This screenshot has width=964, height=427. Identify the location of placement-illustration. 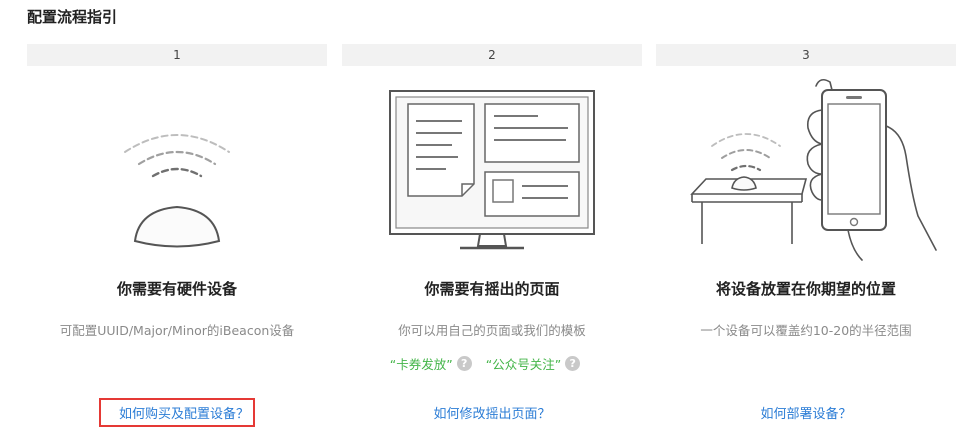
(806, 166).